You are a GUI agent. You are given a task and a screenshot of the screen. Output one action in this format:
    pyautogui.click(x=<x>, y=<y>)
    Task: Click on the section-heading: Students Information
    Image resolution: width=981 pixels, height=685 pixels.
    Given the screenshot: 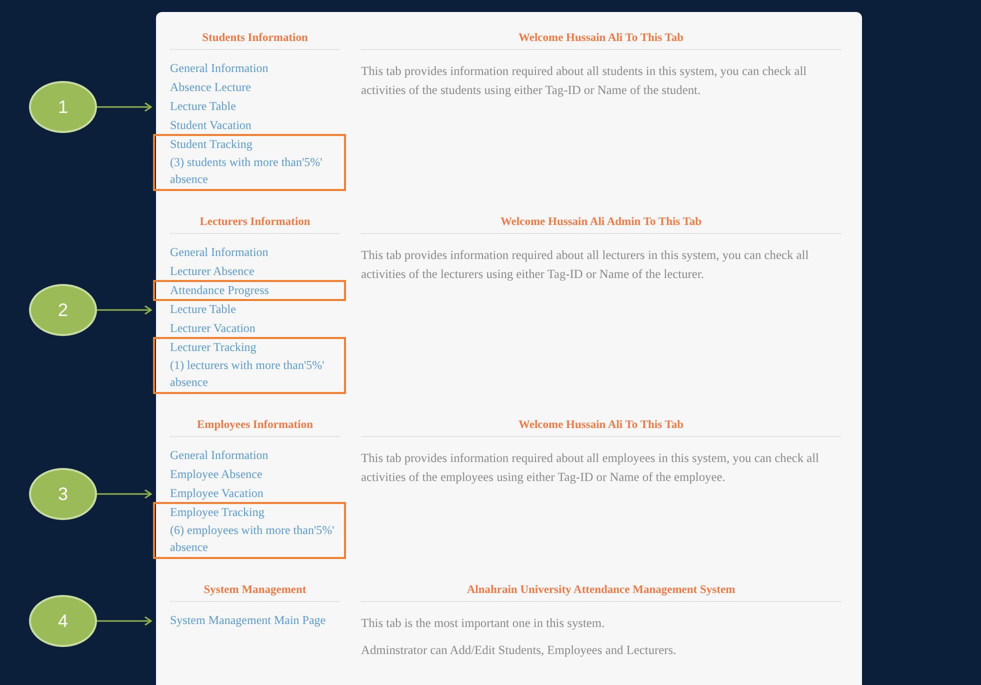 What is the action you would take?
    pyautogui.click(x=255, y=41)
    